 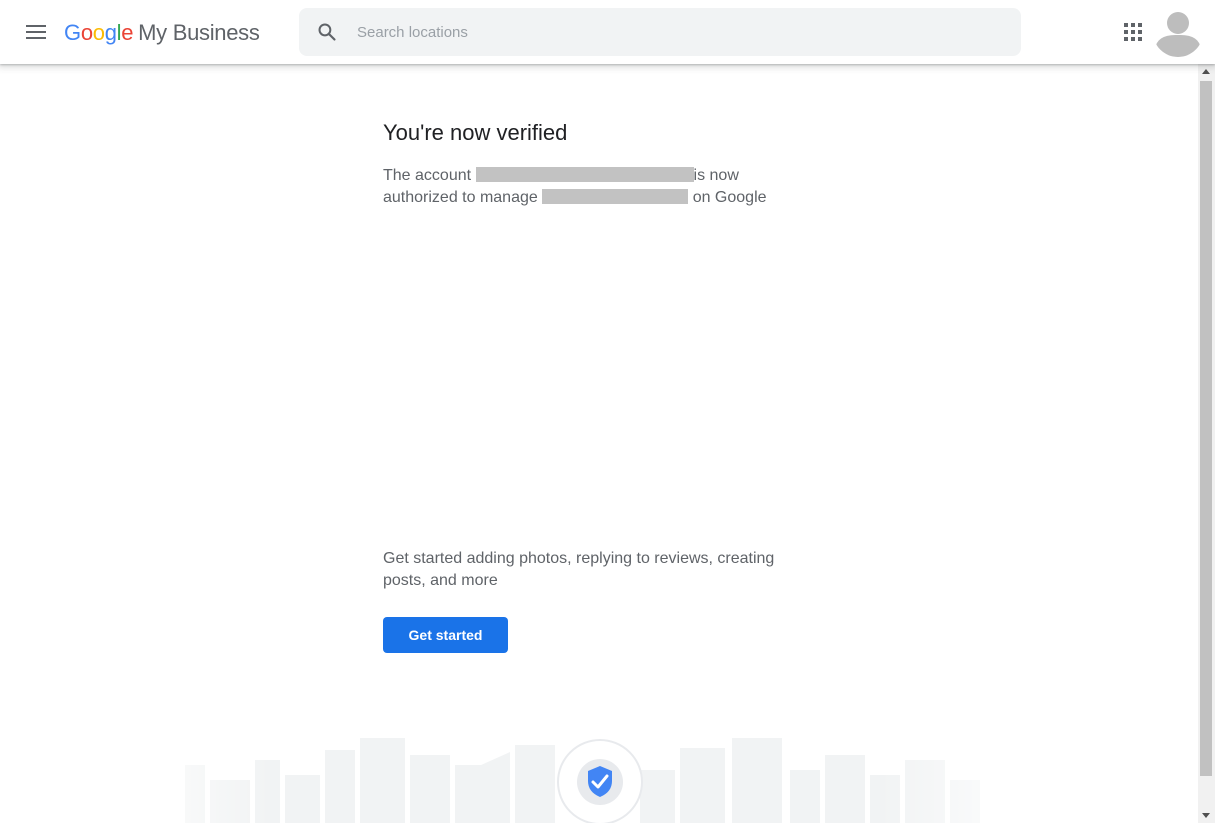 What do you see at coordinates (657, 32) in the screenshot?
I see `search-input` at bounding box center [657, 32].